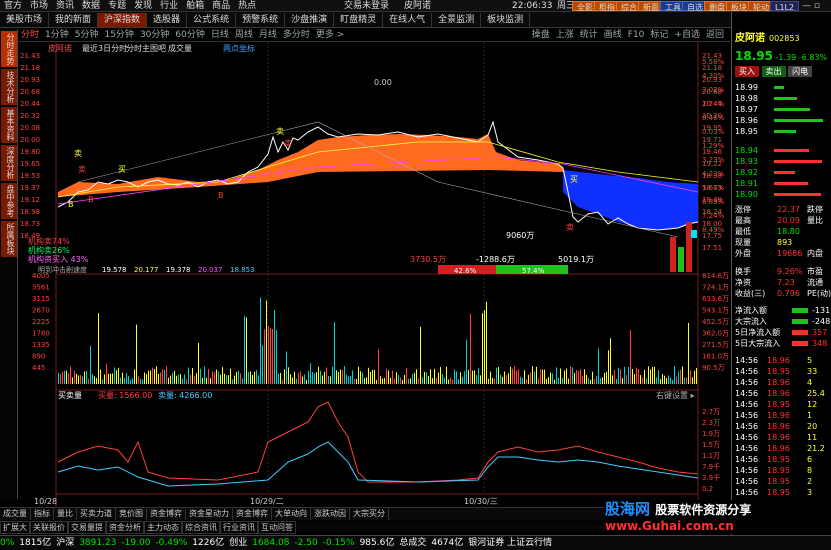 The height and width of the screenshot is (550, 831). Describe the element at coordinates (167, 20) in the screenshot. I see `nav-item: 选股器` at that location.